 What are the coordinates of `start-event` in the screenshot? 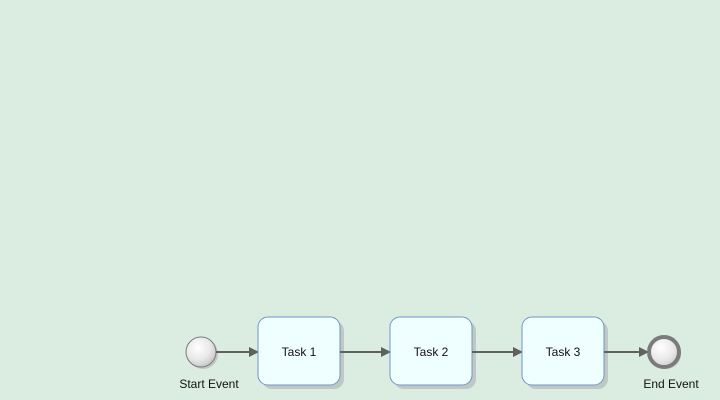 It's located at (201, 352).